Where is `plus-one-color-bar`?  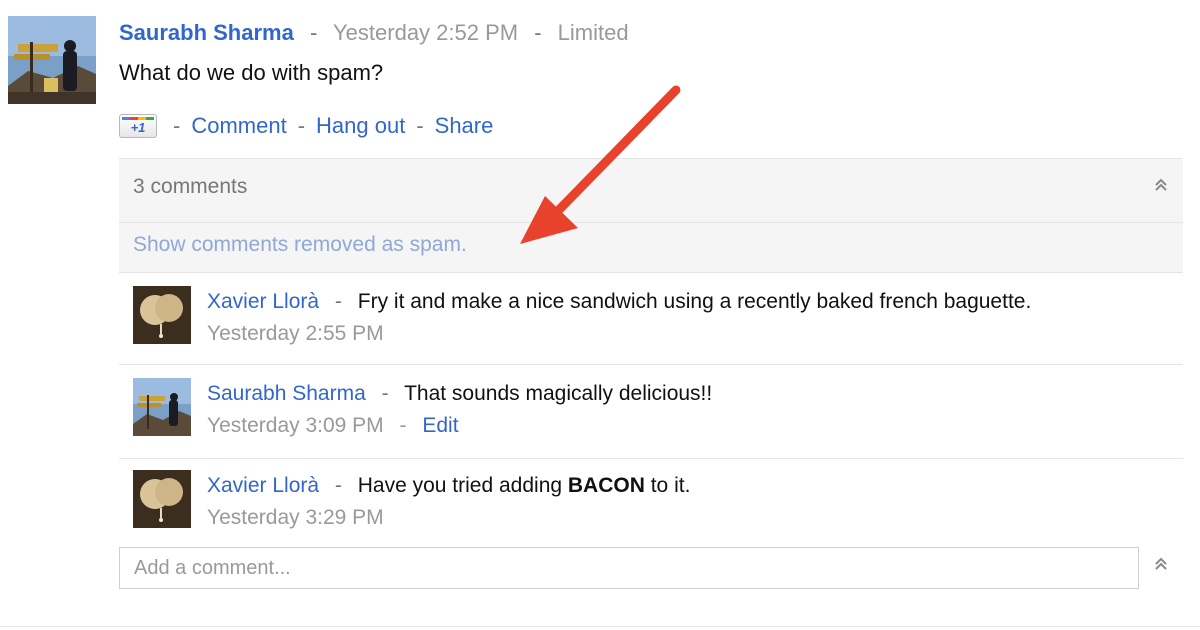 plus-one-color-bar is located at coordinates (138, 118).